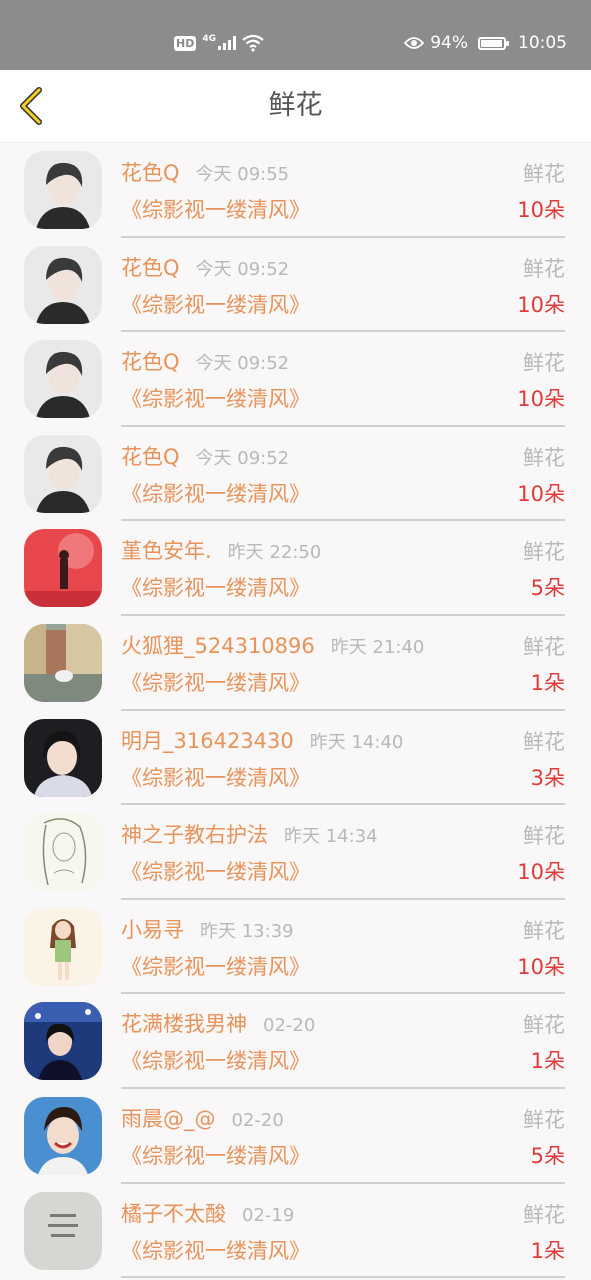 This screenshot has height=1280, width=591. What do you see at coordinates (485, 43) in the screenshot?
I see `status-right: 94% 10:05` at bounding box center [485, 43].